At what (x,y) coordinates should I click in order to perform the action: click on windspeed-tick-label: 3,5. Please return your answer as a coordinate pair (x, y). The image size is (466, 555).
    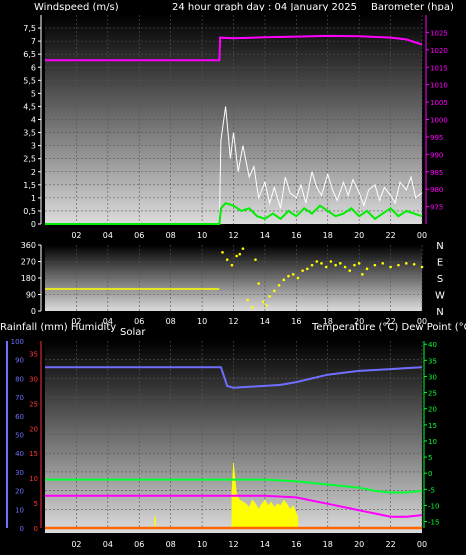
    Looking at the image, I should click on (29, 133).